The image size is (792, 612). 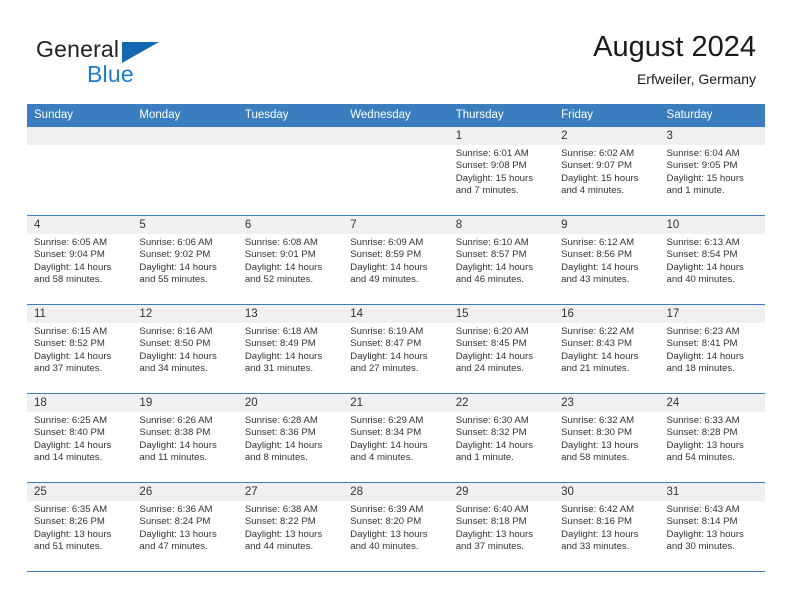 What do you see at coordinates (492, 420) in the screenshot?
I see `sunrise-text: Sunrise: 6:30 AM` at bounding box center [492, 420].